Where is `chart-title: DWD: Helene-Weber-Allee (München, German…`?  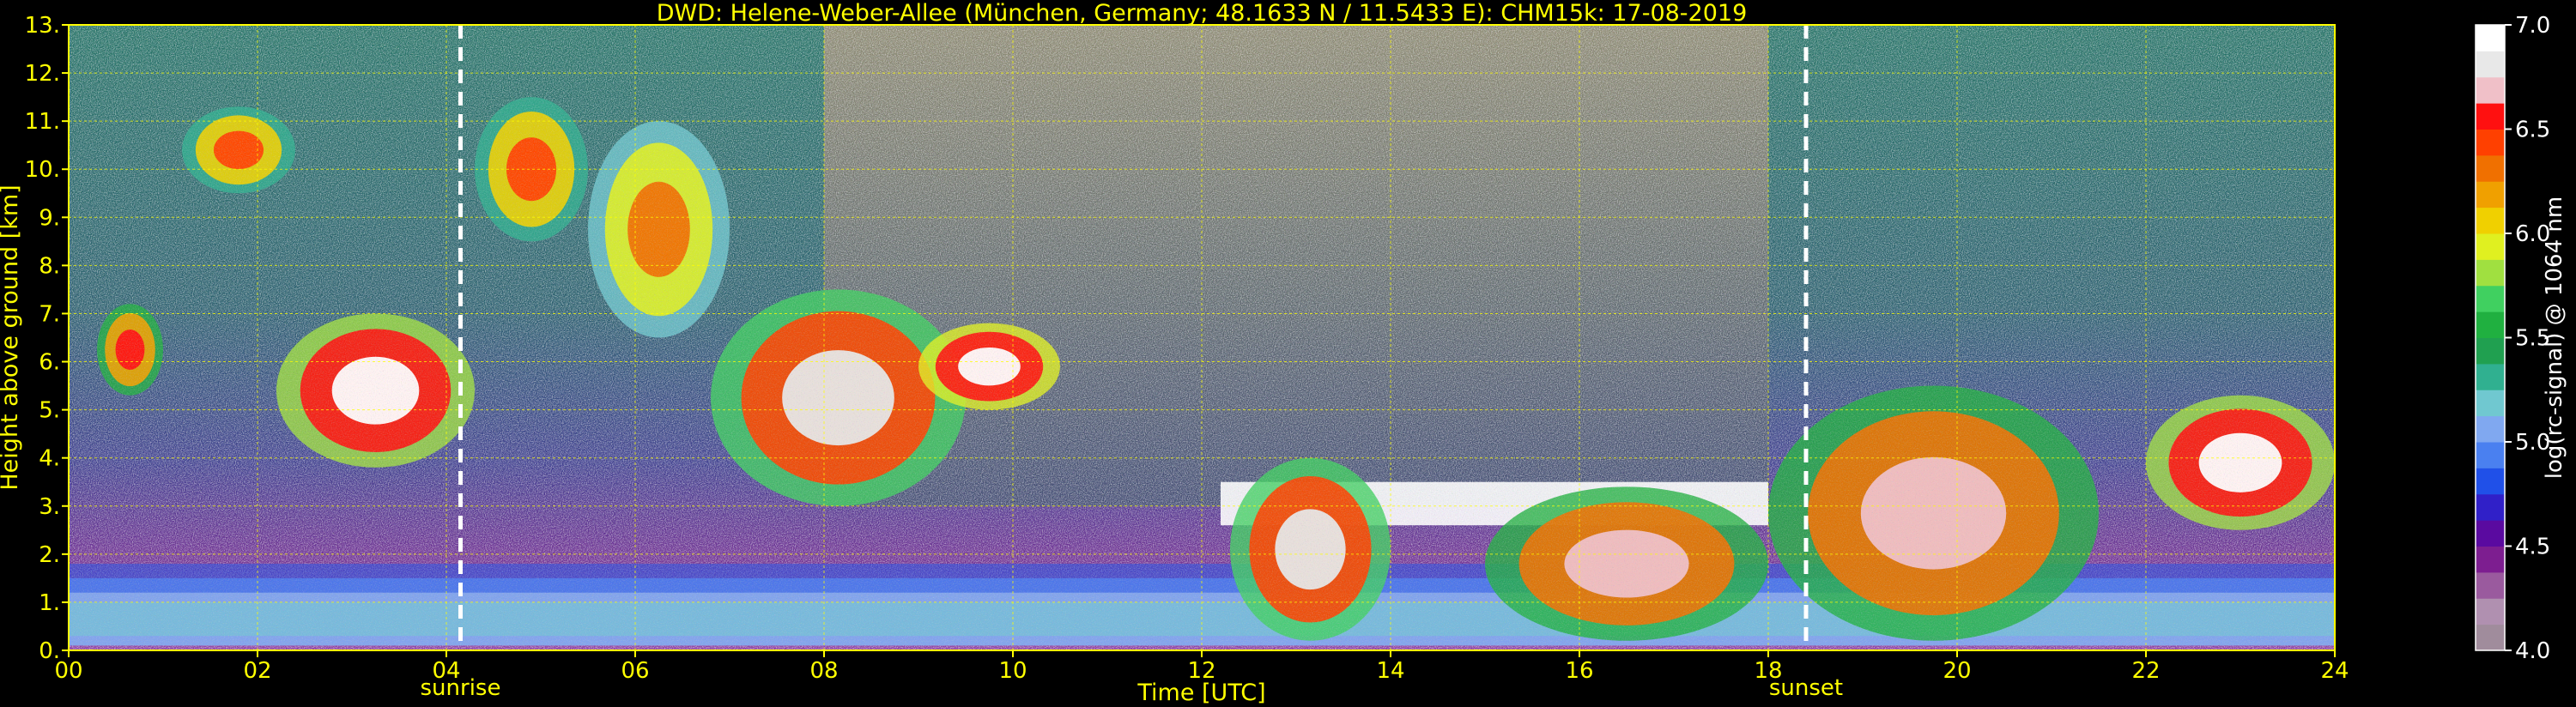
chart-title: DWD: Helene-Weber-Allee (München, German… is located at coordinates (1202, 14).